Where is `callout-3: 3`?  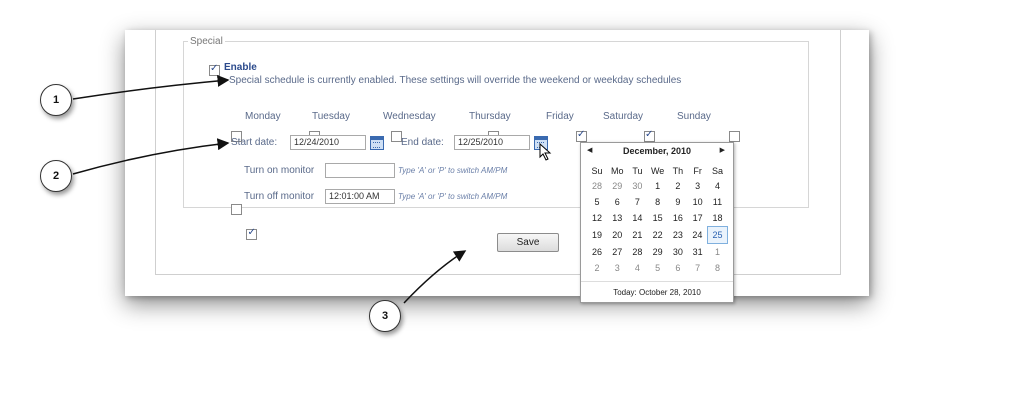 callout-3: 3 is located at coordinates (385, 316).